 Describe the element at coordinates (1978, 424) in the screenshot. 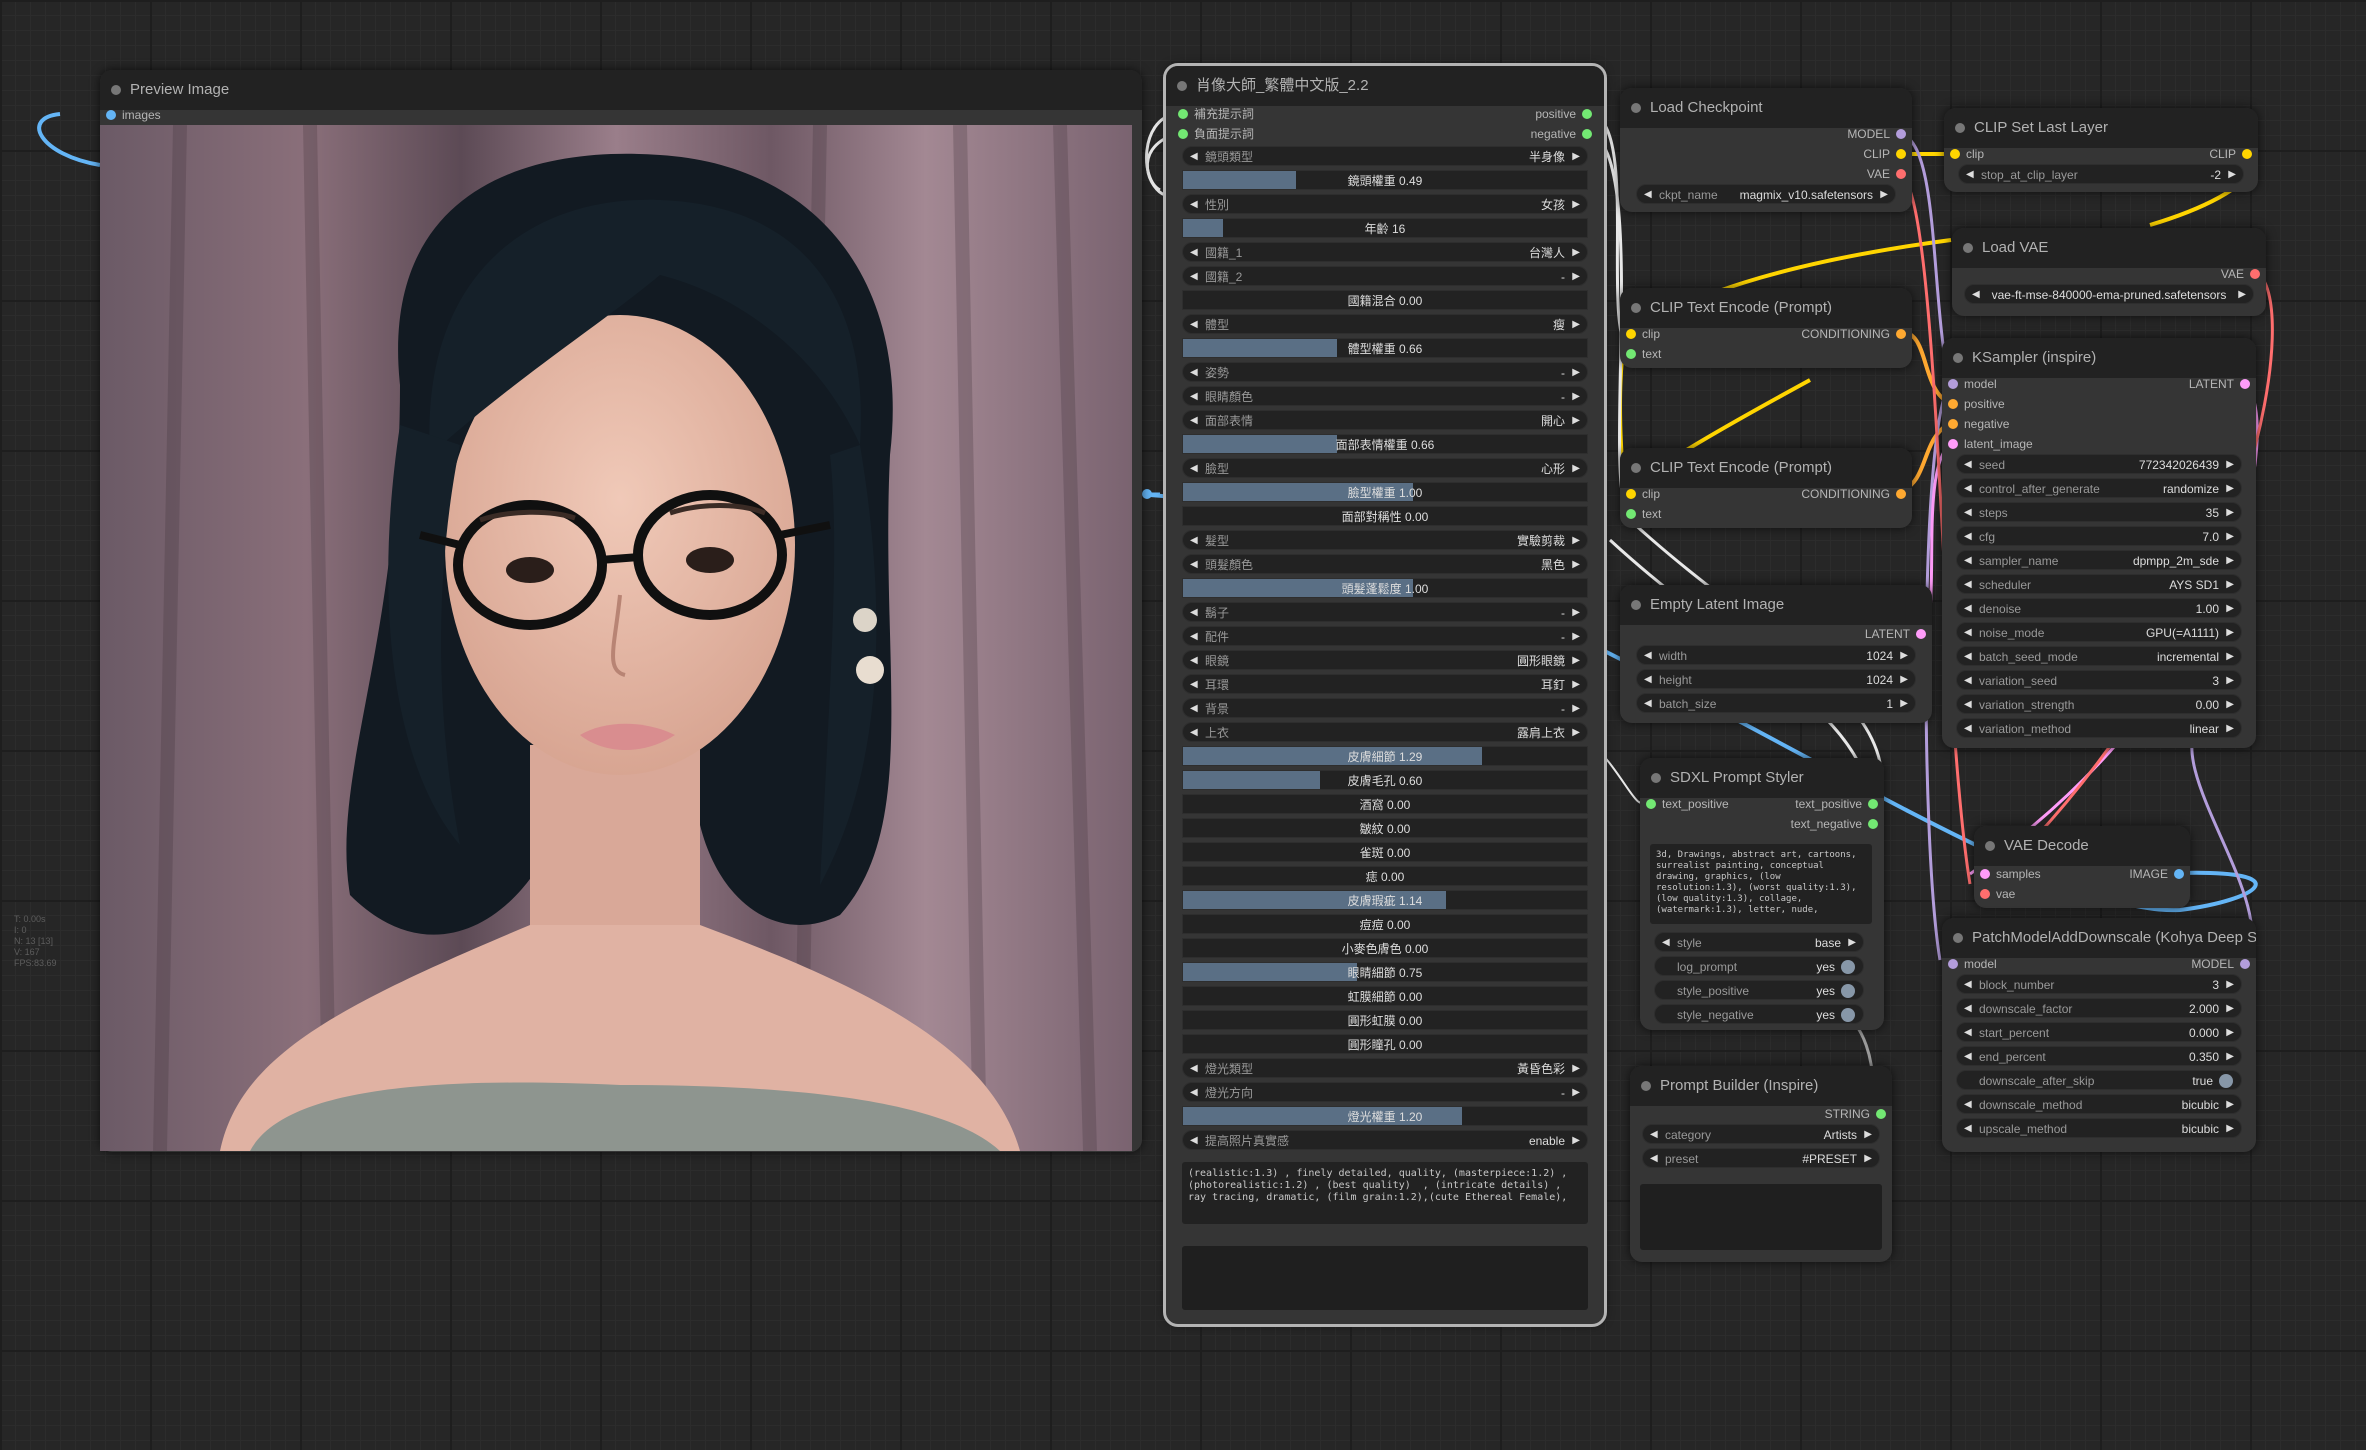

I see `slot-negative: negative` at that location.